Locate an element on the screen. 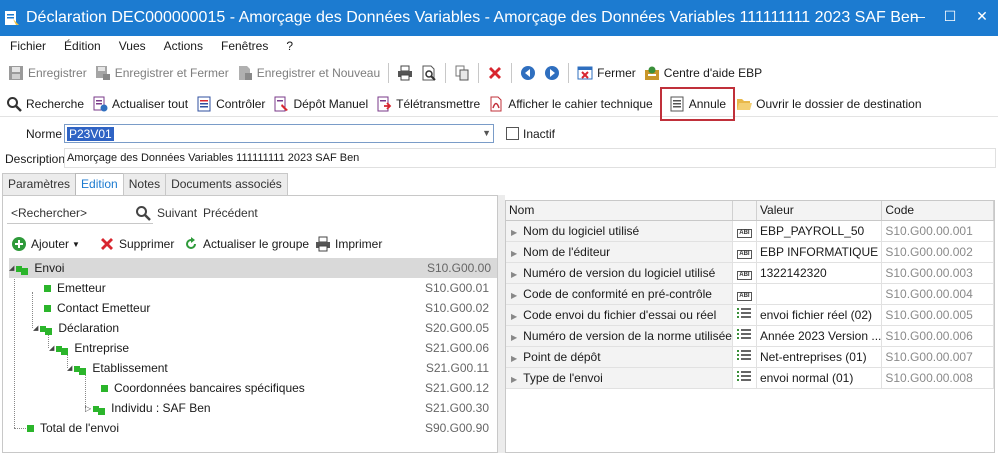 This screenshot has height=453, width=998. delete-node-button: Supprimer is located at coordinates (136, 244).